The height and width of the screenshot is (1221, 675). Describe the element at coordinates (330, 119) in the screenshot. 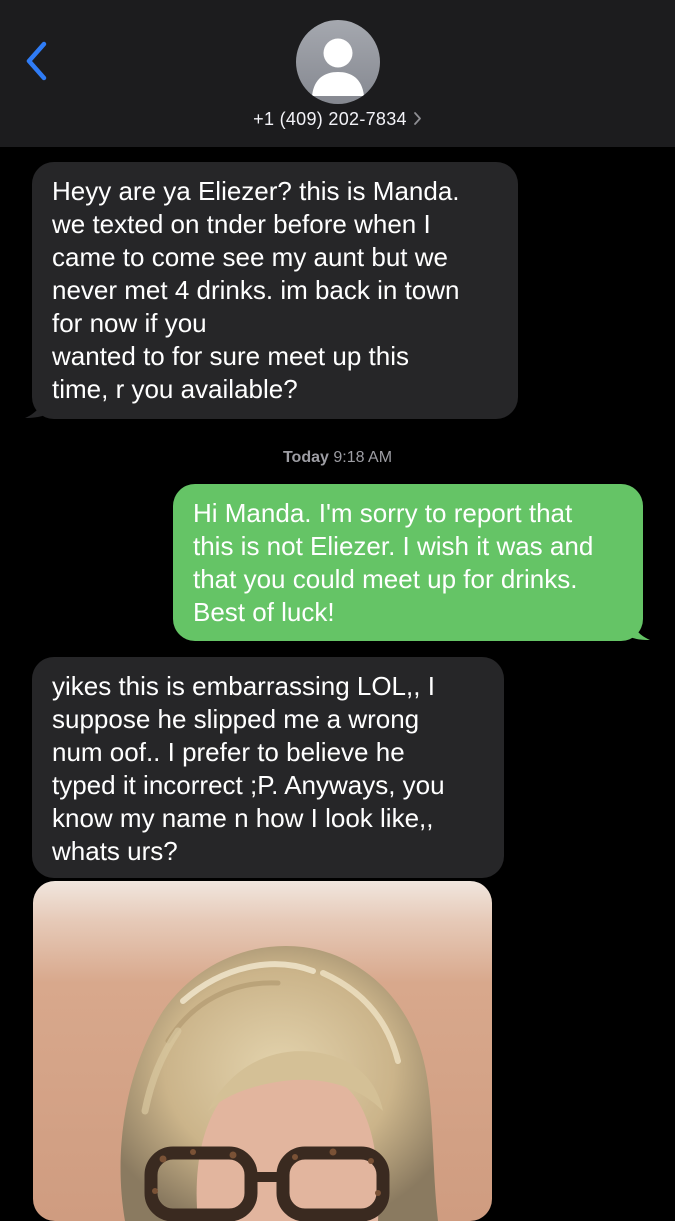

I see `contact-number: +1 (409) 202-7834` at that location.